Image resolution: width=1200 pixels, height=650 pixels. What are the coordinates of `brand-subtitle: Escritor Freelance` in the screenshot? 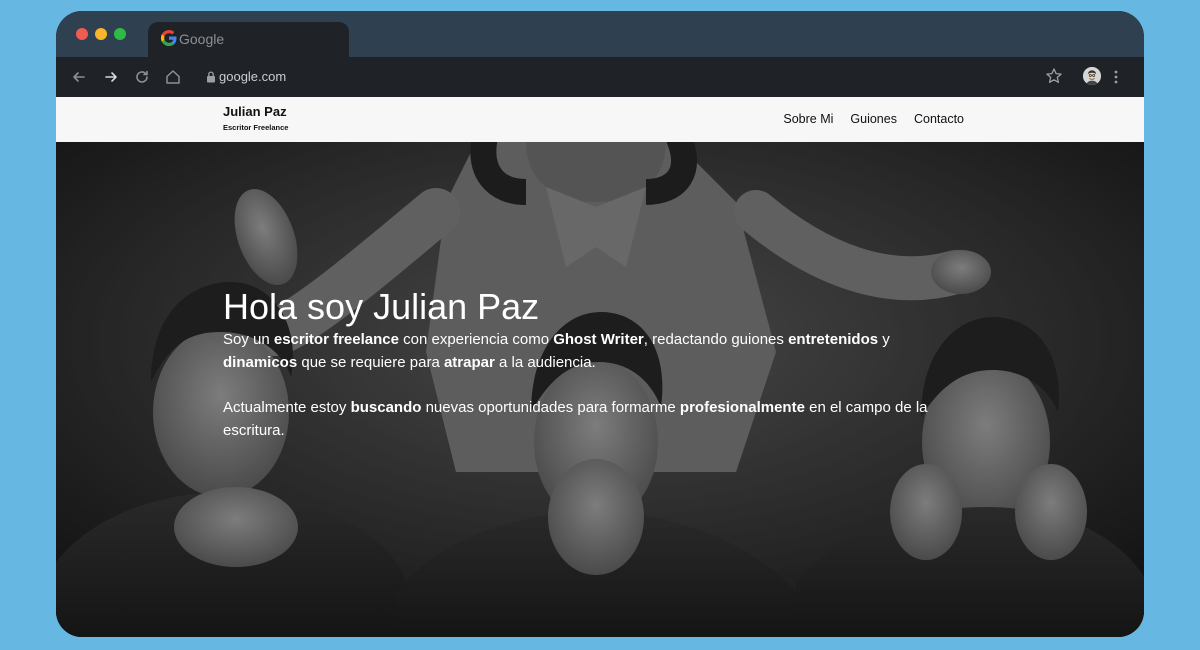 It's located at (256, 127).